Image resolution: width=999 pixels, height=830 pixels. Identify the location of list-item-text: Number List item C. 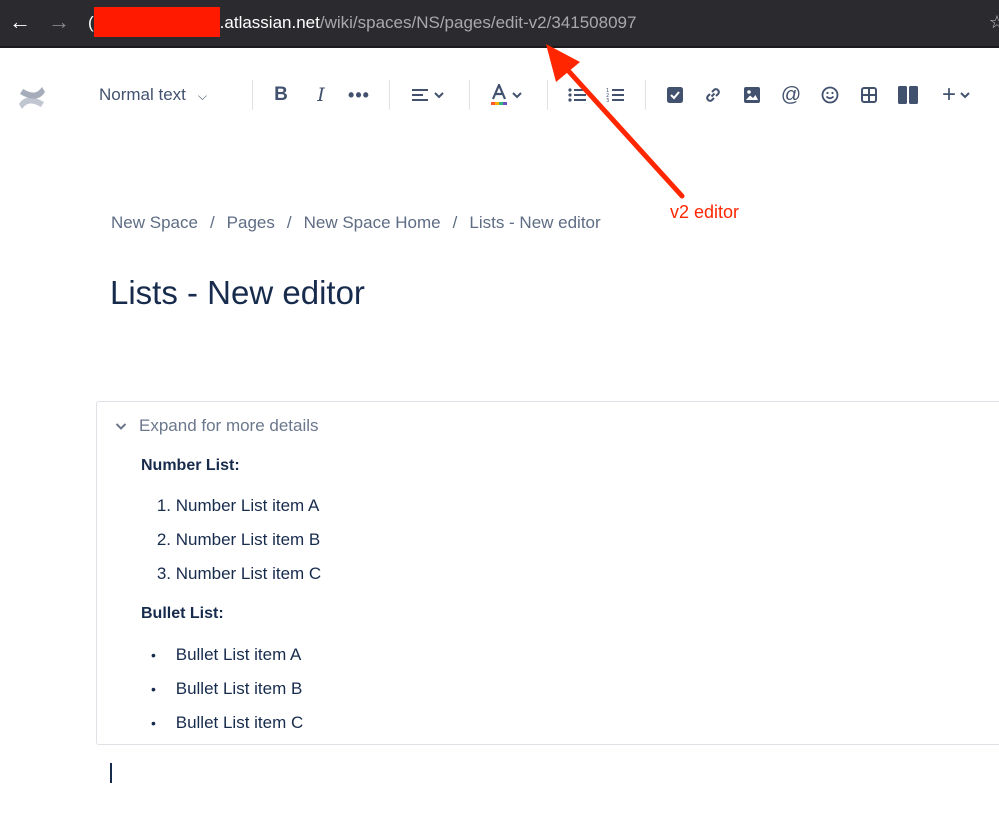
(248, 573).